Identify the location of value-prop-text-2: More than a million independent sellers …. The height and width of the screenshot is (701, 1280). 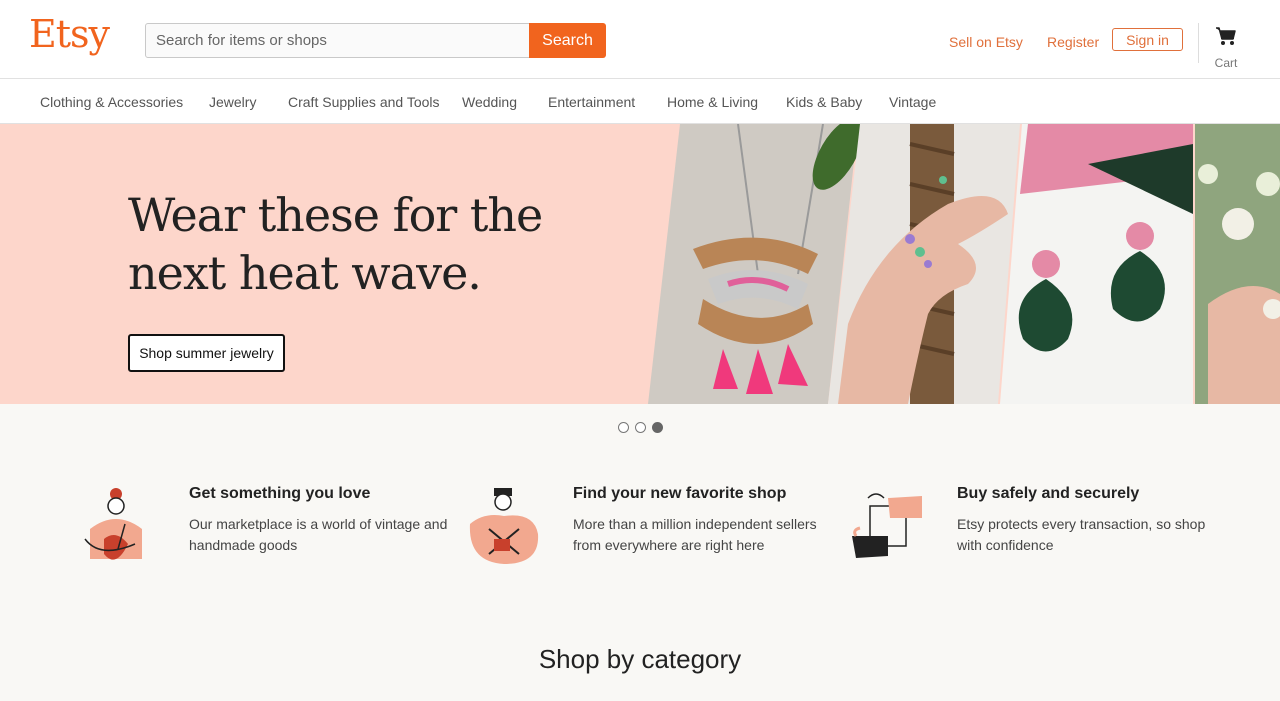
(695, 534).